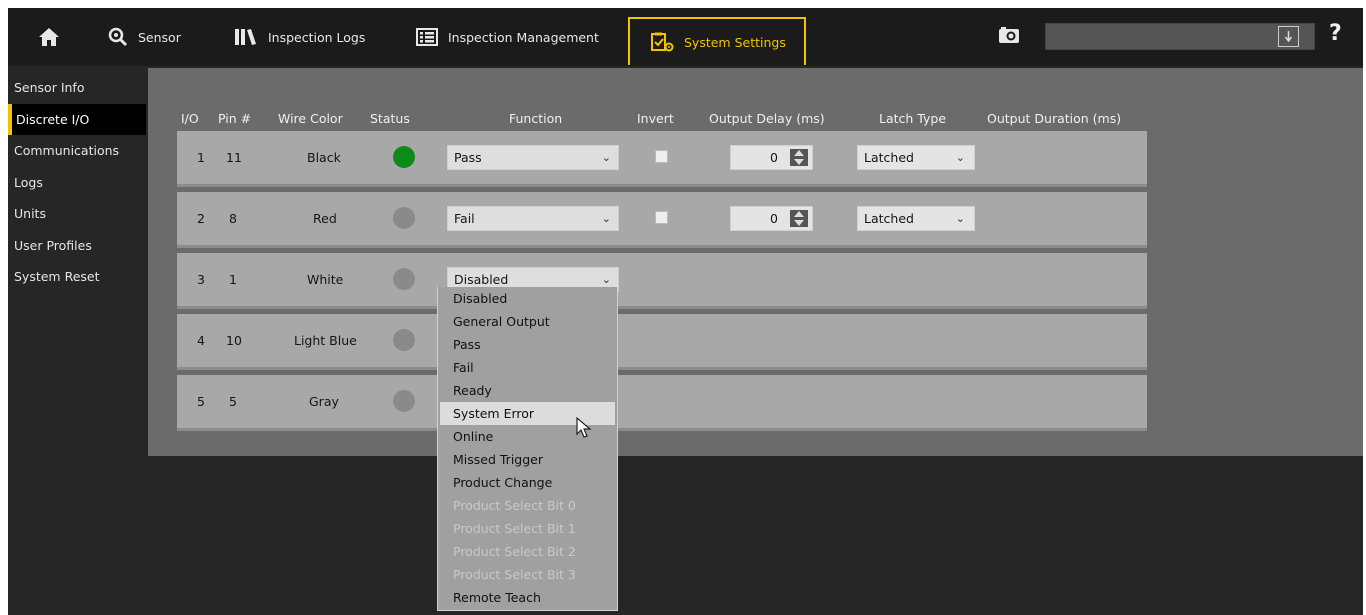  Describe the element at coordinates (201, 401) in the screenshot. I see `row-io: 5` at that location.